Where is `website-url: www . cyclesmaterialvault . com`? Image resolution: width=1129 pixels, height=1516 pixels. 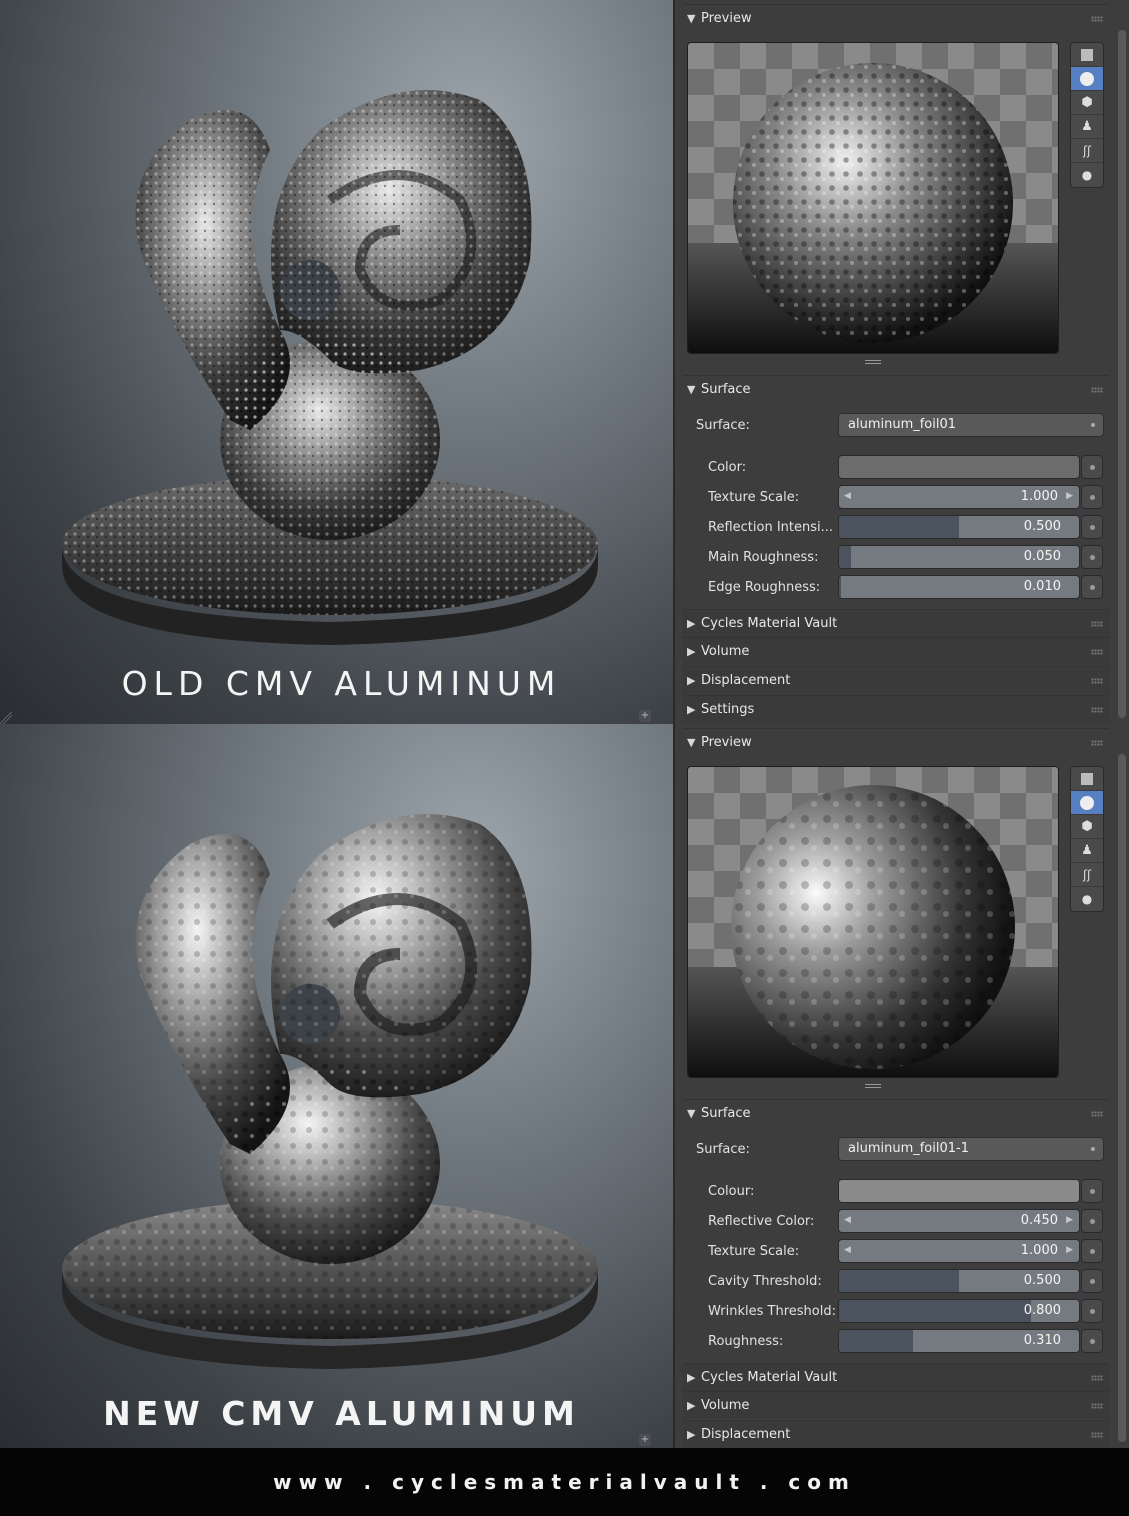
website-url: www . cyclesmaterialvault . com is located at coordinates (564, 1482).